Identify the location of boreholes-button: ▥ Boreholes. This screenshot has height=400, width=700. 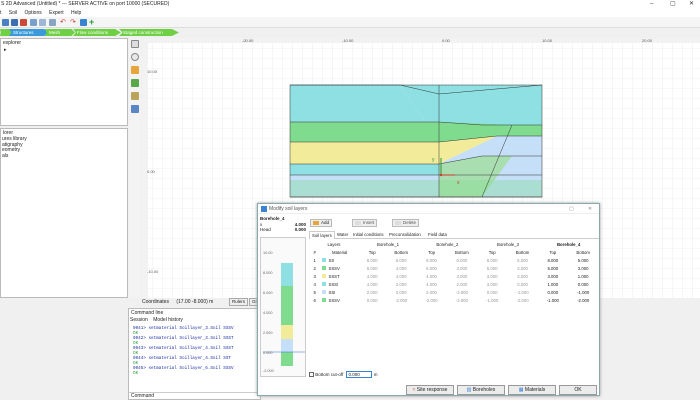
(481, 390).